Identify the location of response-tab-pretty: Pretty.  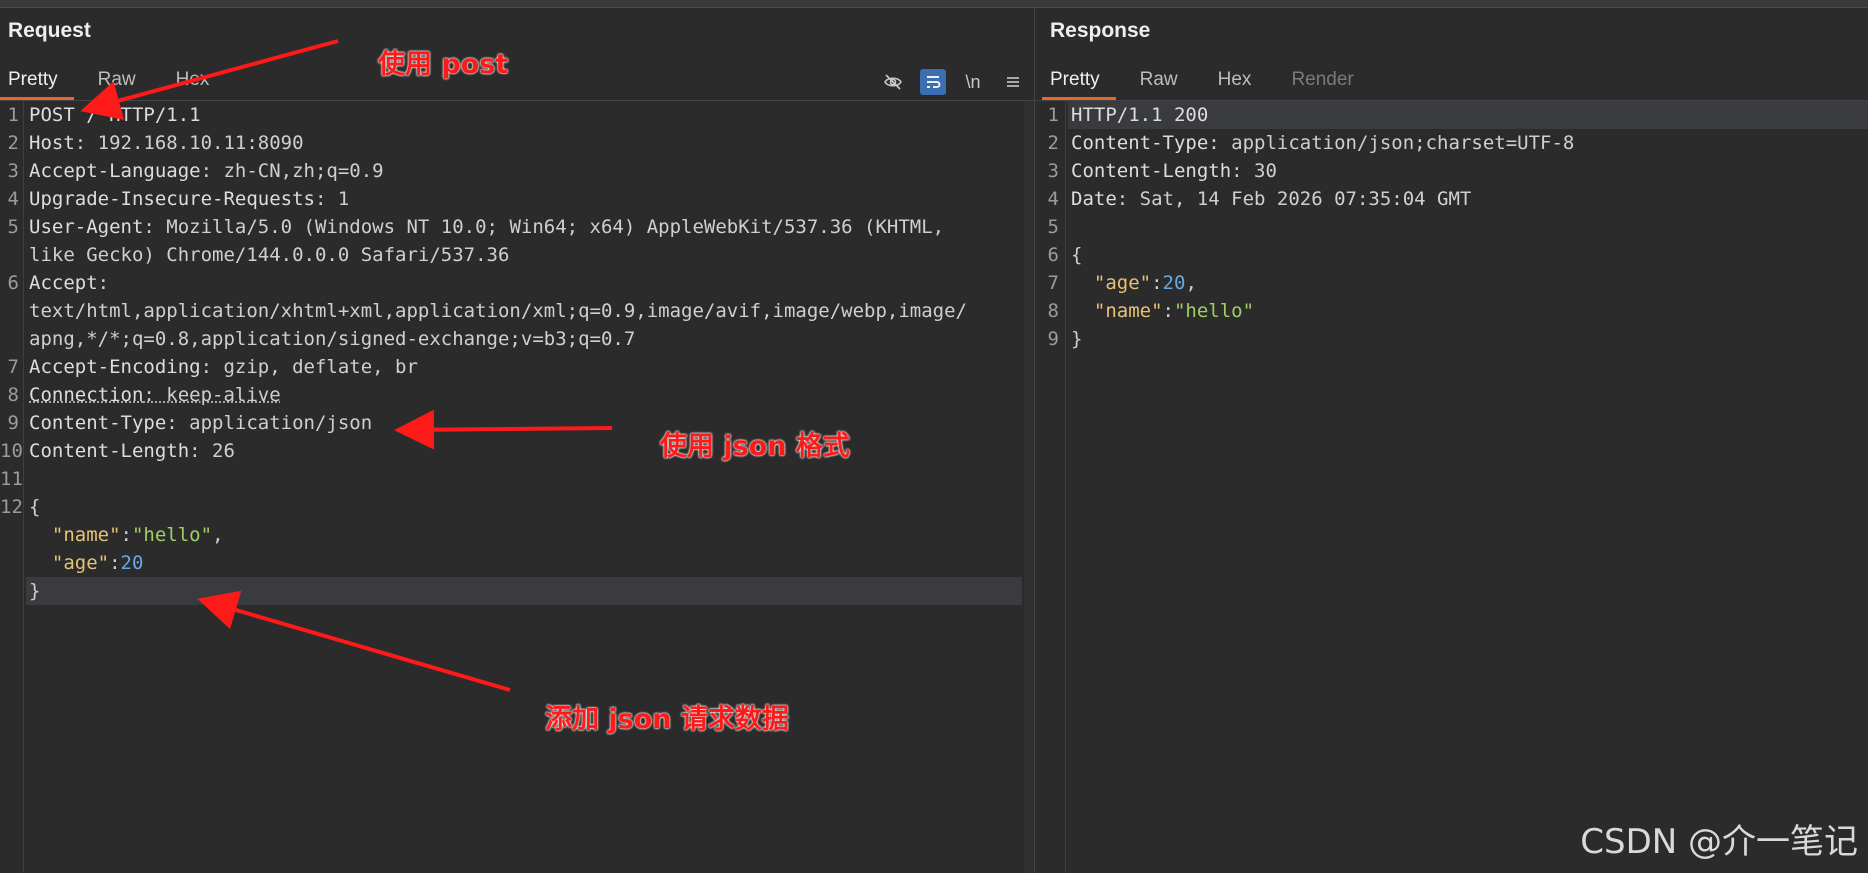
(1079, 82).